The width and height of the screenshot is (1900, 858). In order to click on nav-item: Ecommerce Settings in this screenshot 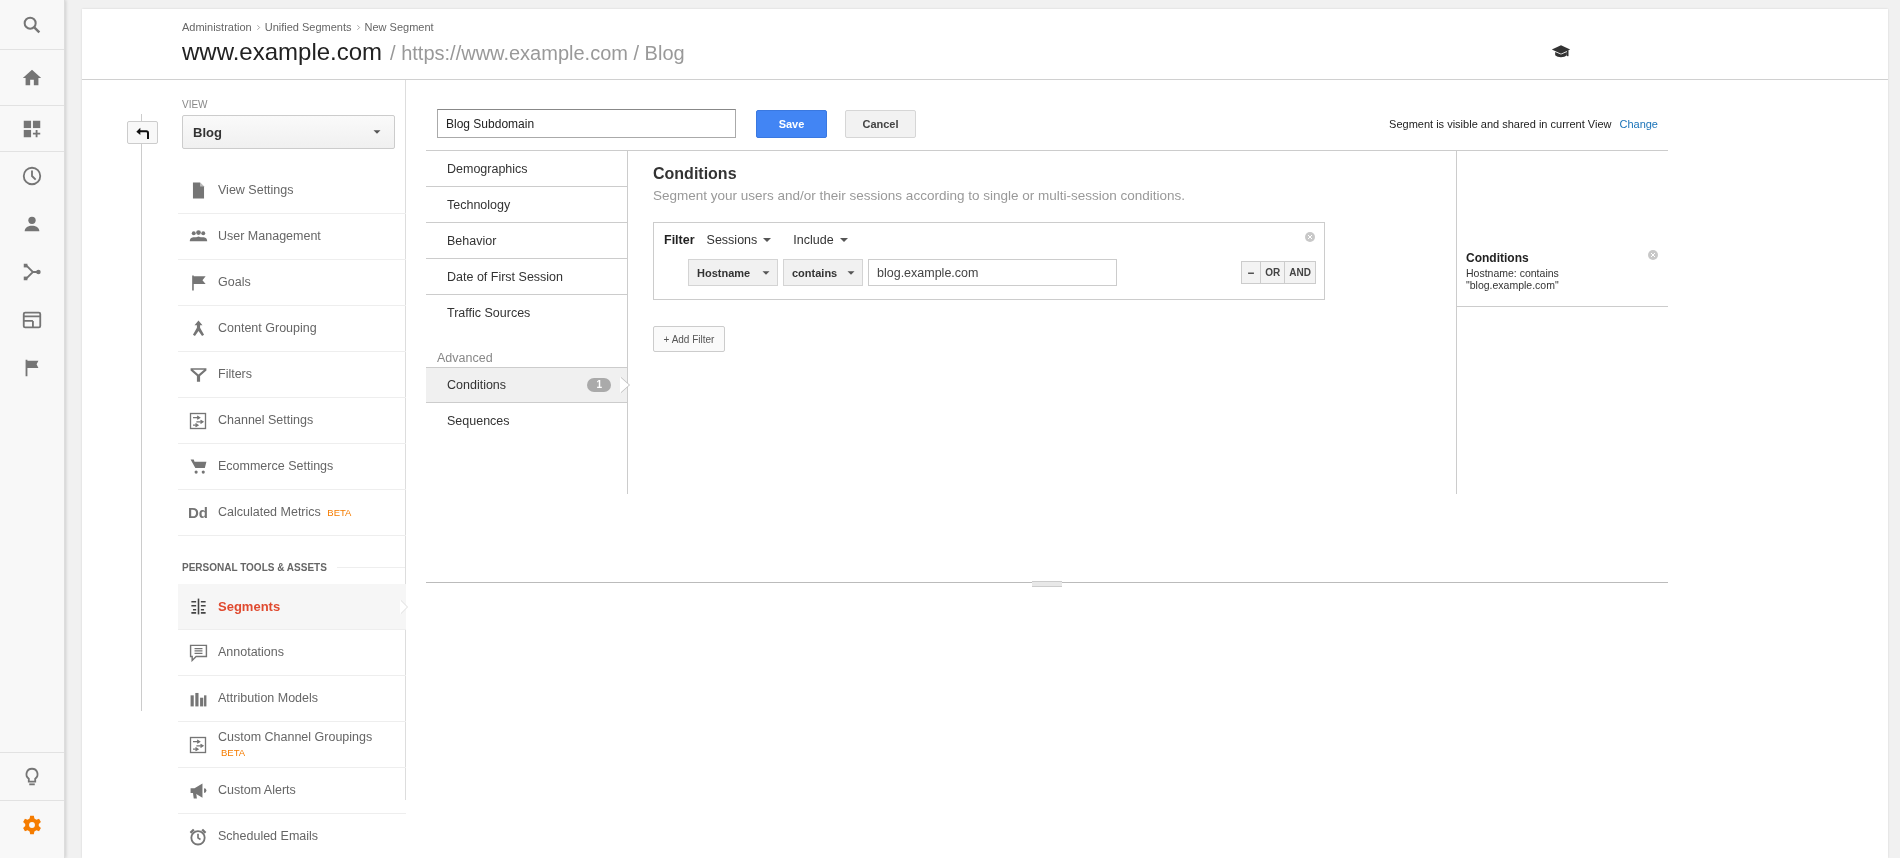, I will do `click(292, 467)`.